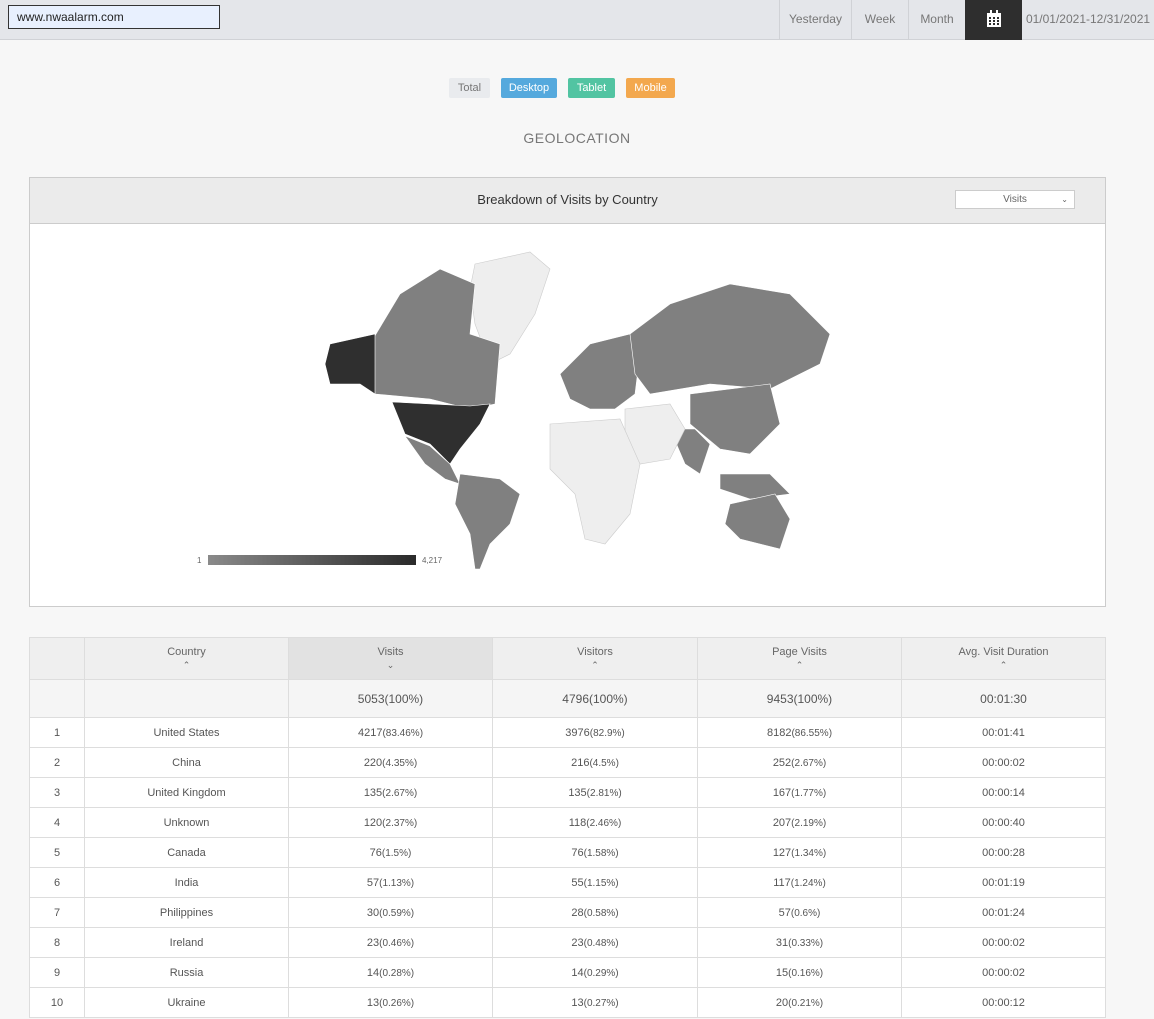 The width and height of the screenshot is (1154, 1019). I want to click on range-yesterday-button: Yesterday, so click(815, 20).